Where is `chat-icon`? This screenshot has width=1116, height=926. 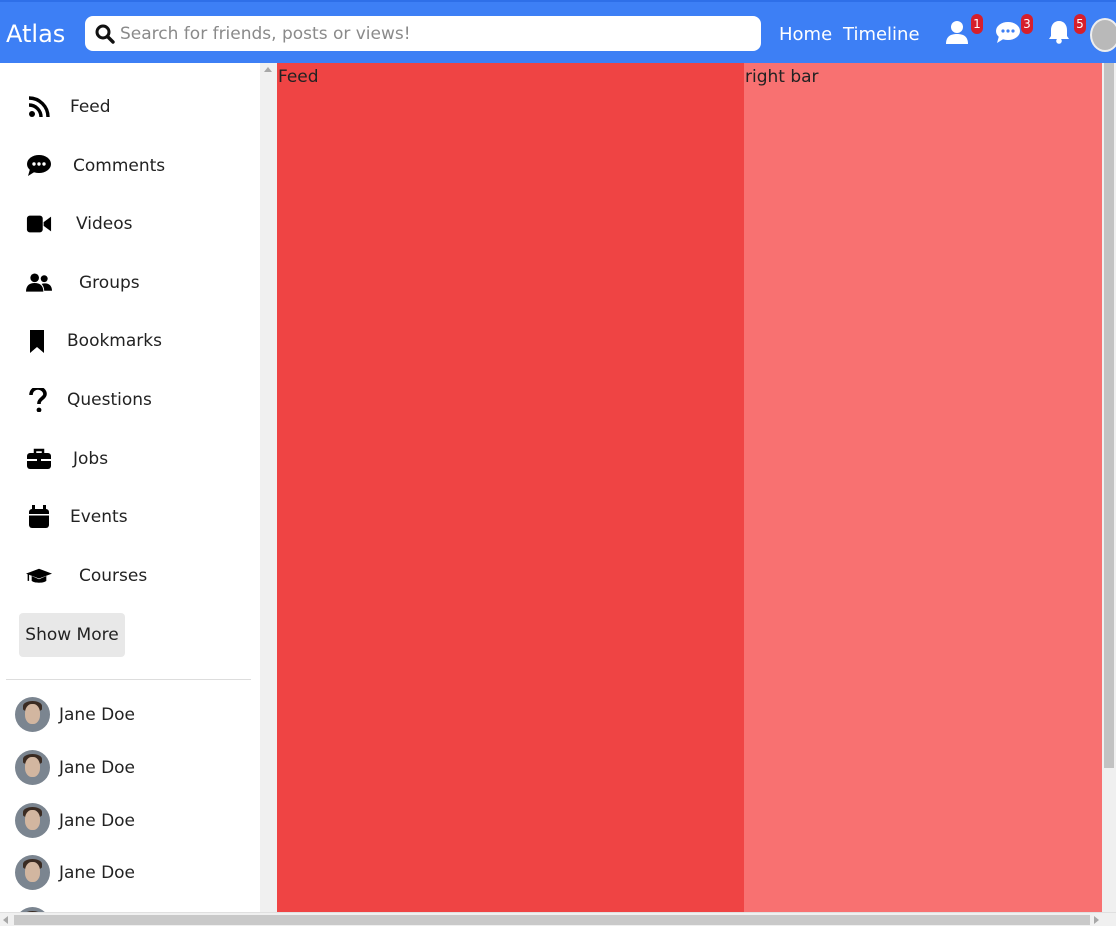 chat-icon is located at coordinates (1008, 32).